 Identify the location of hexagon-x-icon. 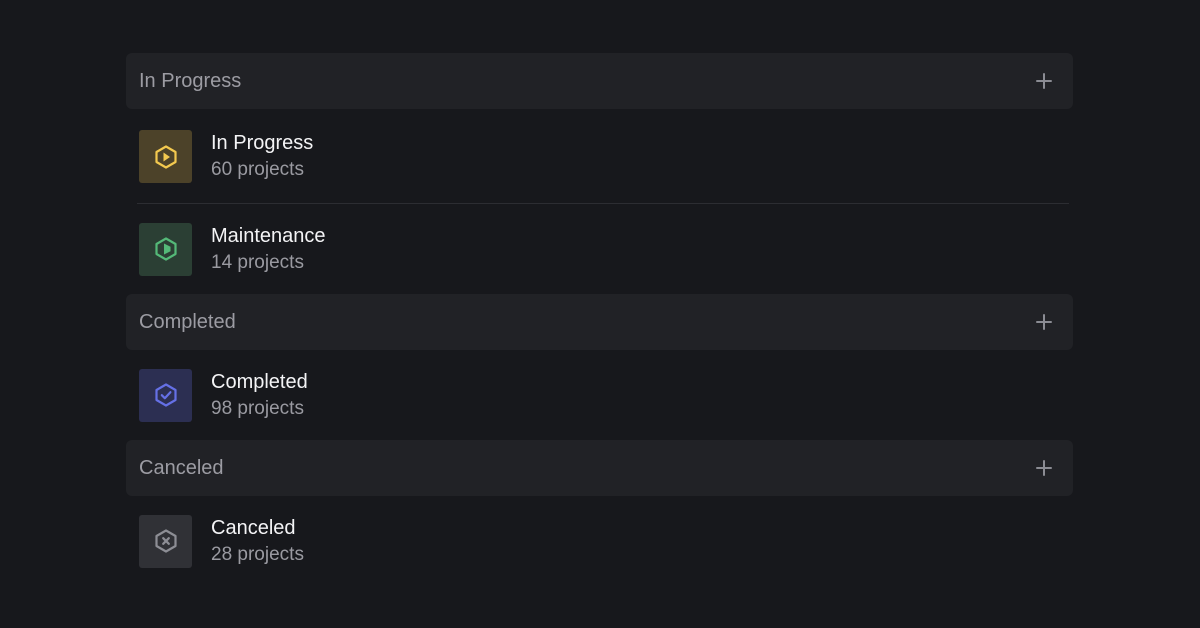
(165, 541).